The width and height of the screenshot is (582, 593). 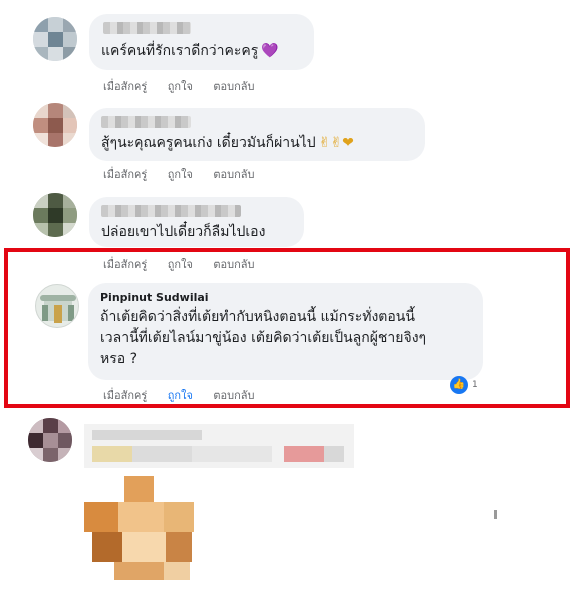 I want to click on comment-text-content: ปล่อยเขาไปเดี๋ยวก็ลืมไปเอง, so click(x=183, y=232).